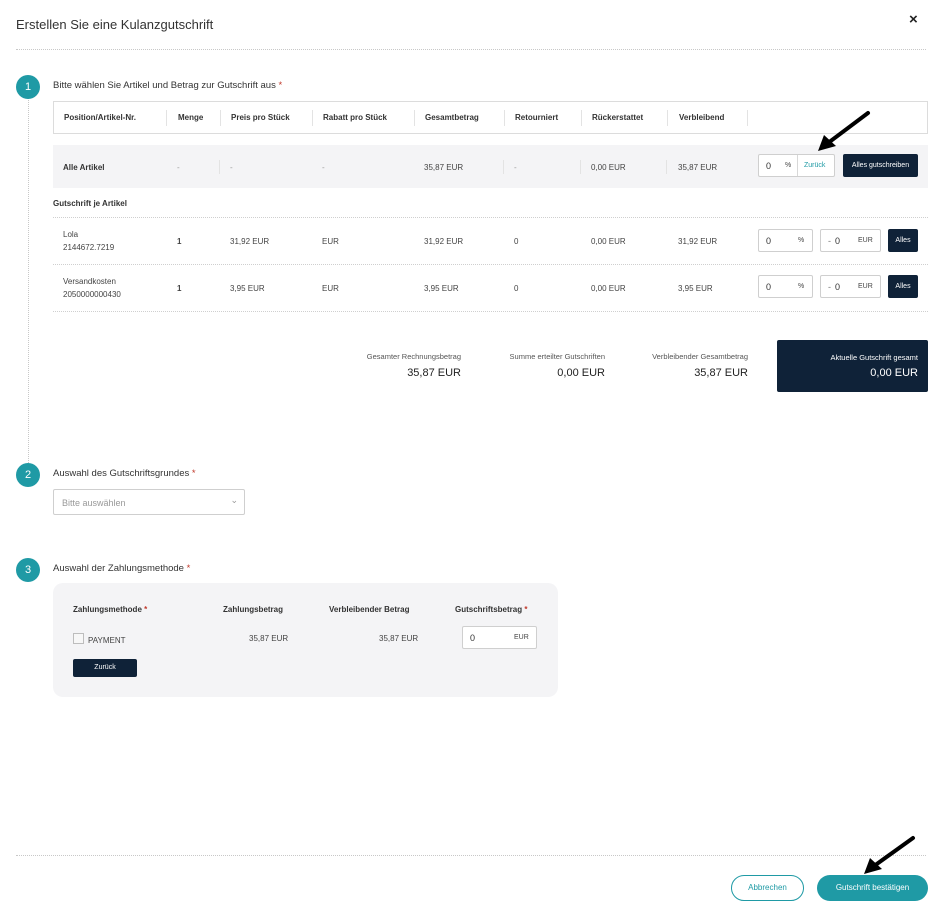 The image size is (940, 908). I want to click on credit-amount-value: 0, so click(473, 638).